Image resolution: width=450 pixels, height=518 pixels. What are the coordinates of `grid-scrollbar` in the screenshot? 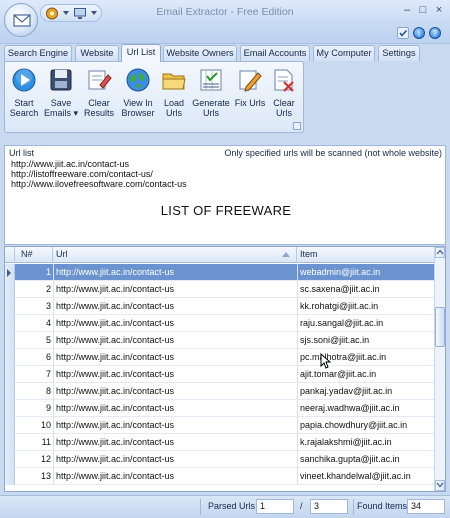 It's located at (439, 369).